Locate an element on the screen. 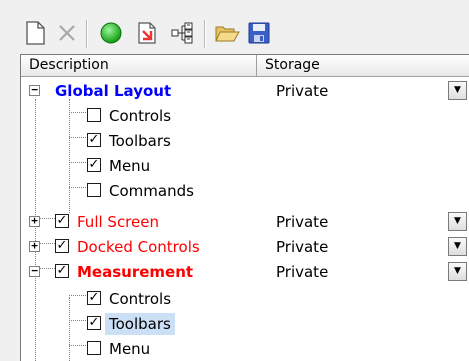 The image size is (469, 361). tree-row-m-controls: ✓ Controls is located at coordinates (245, 299).